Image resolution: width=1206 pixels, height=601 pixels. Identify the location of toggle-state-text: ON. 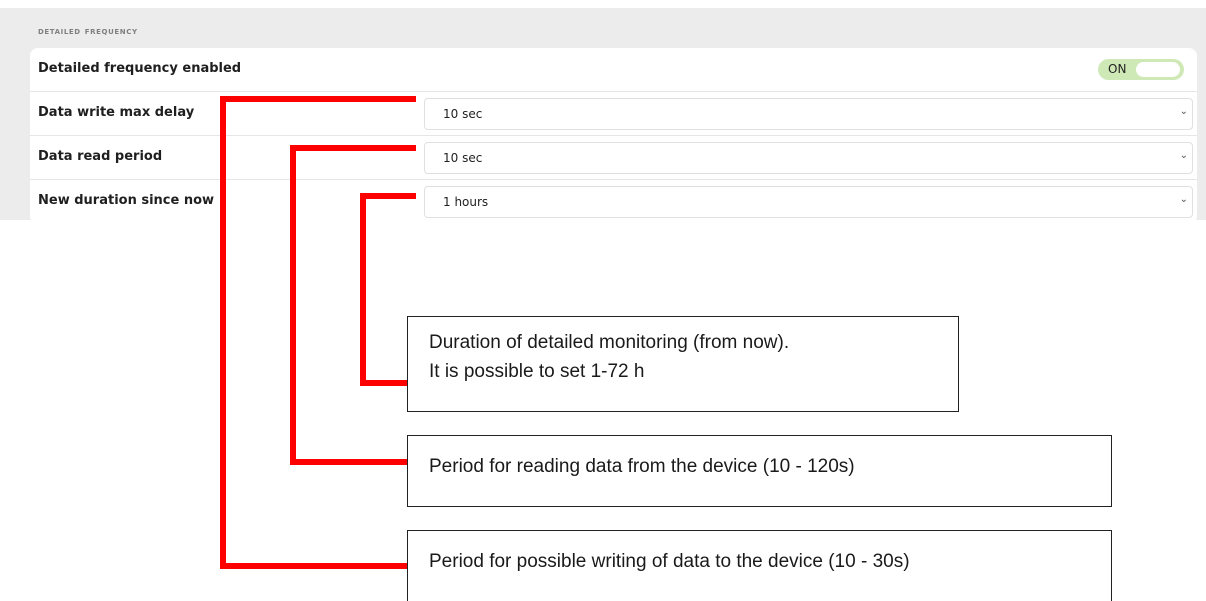
(1117, 69).